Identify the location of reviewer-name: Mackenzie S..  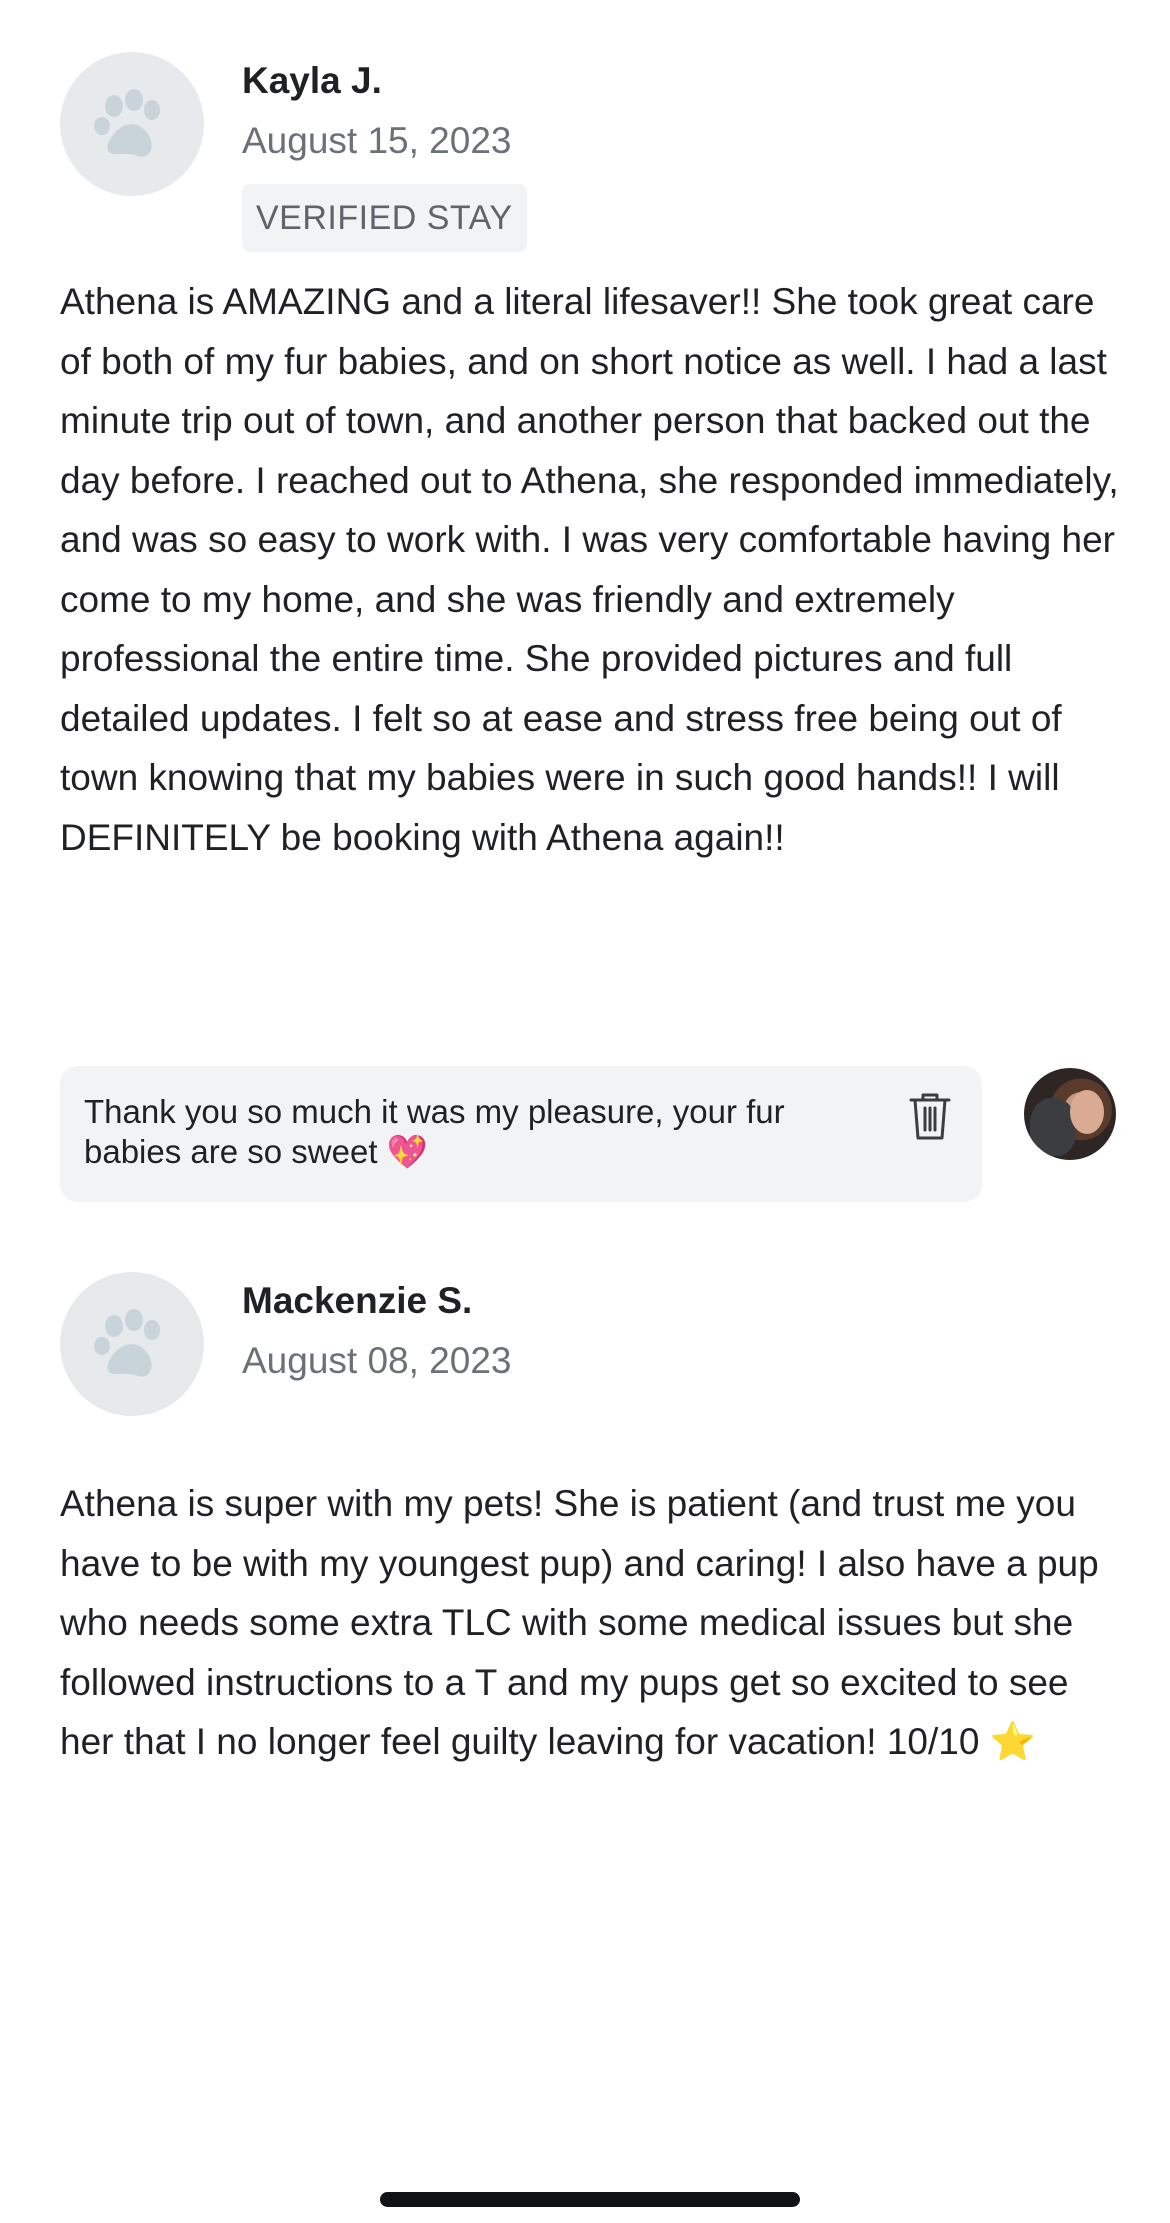
(357, 1300).